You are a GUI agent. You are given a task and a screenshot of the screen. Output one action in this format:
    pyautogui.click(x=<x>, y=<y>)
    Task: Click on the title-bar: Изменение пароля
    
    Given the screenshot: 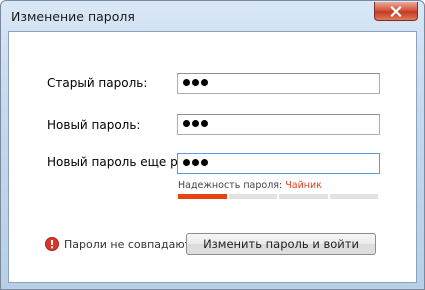 What is the action you would take?
    pyautogui.click(x=212, y=16)
    